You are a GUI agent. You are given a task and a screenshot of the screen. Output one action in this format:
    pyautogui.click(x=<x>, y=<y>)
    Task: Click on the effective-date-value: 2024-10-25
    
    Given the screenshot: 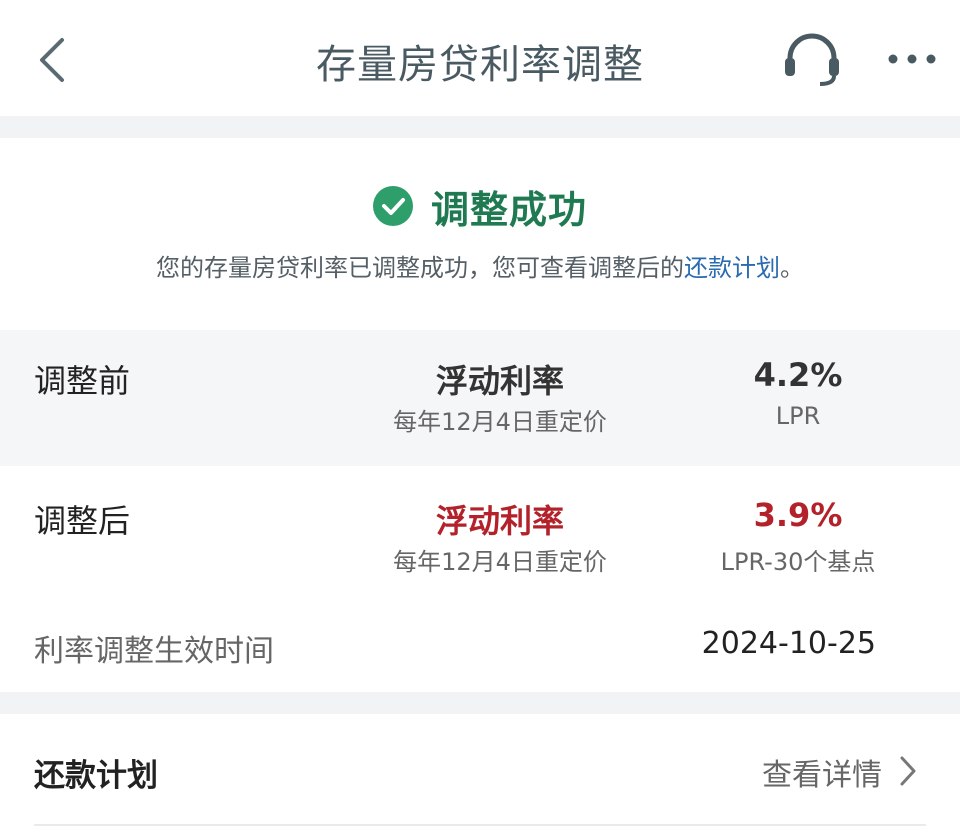 What is the action you would take?
    pyautogui.click(x=788, y=643)
    